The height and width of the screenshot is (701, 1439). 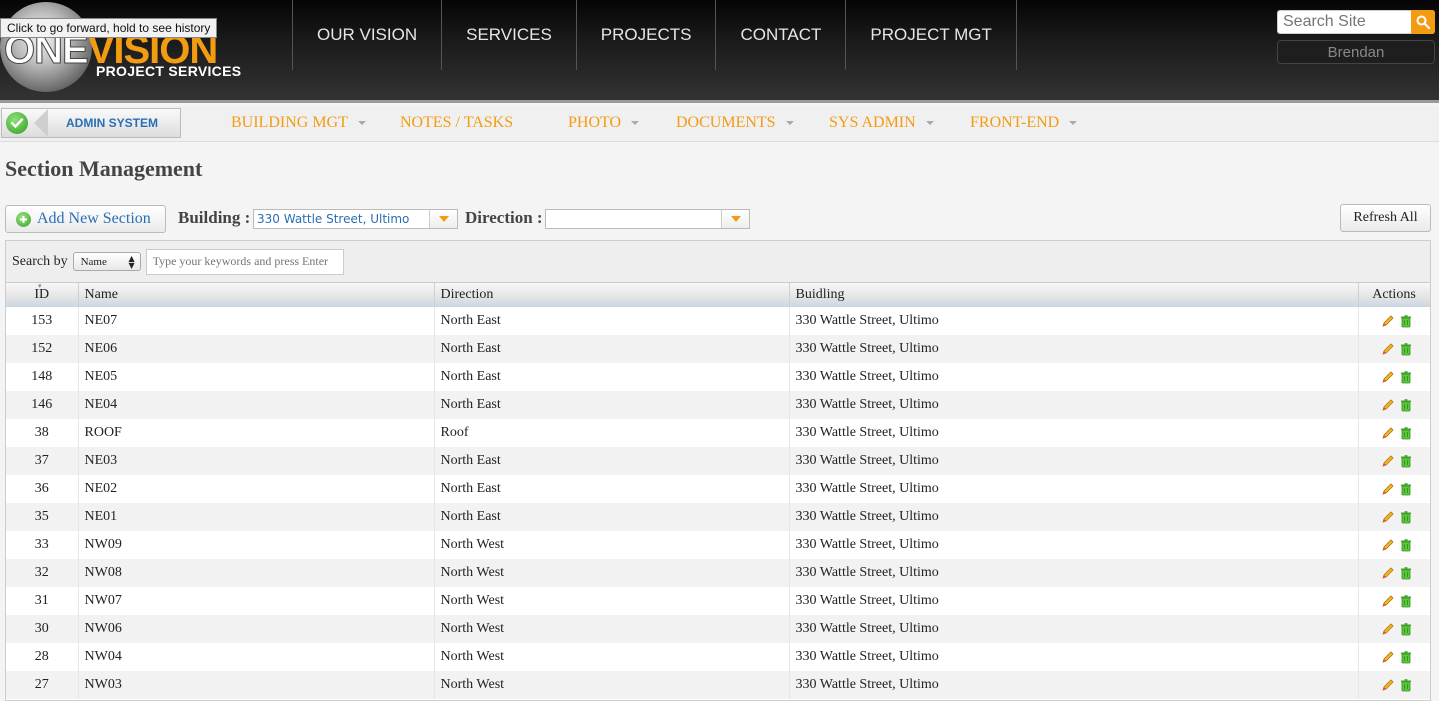 I want to click on site-search-input, so click(x=1345, y=22).